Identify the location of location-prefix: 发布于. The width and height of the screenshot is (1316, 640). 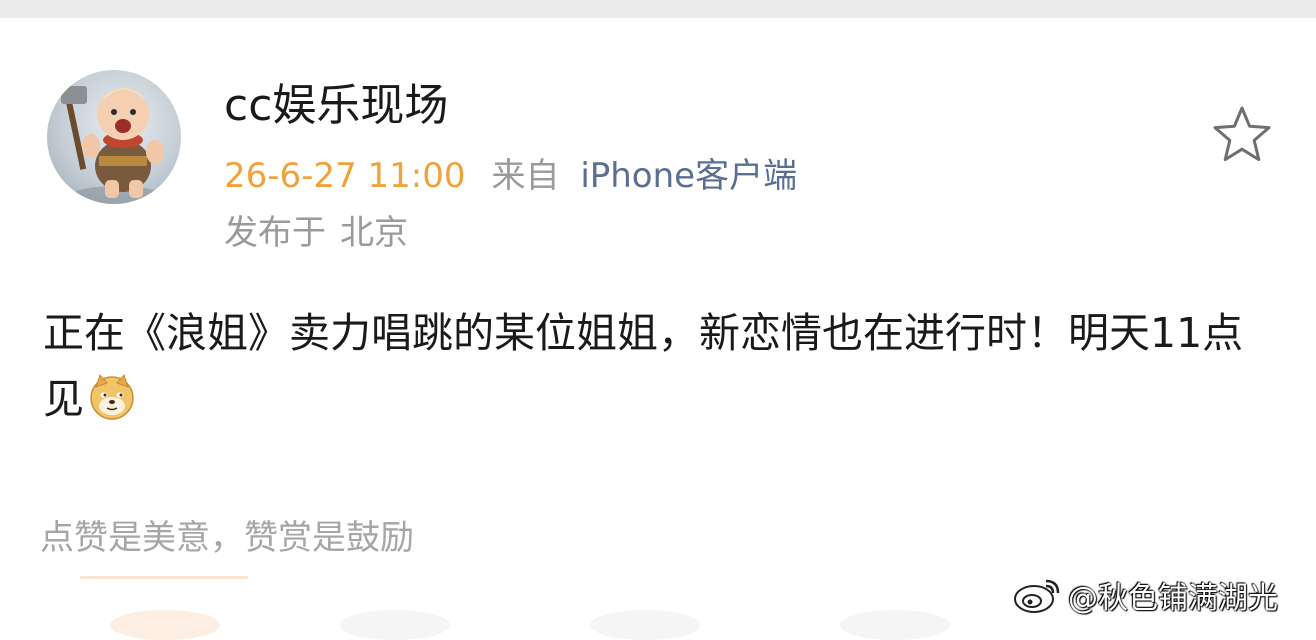
(275, 233).